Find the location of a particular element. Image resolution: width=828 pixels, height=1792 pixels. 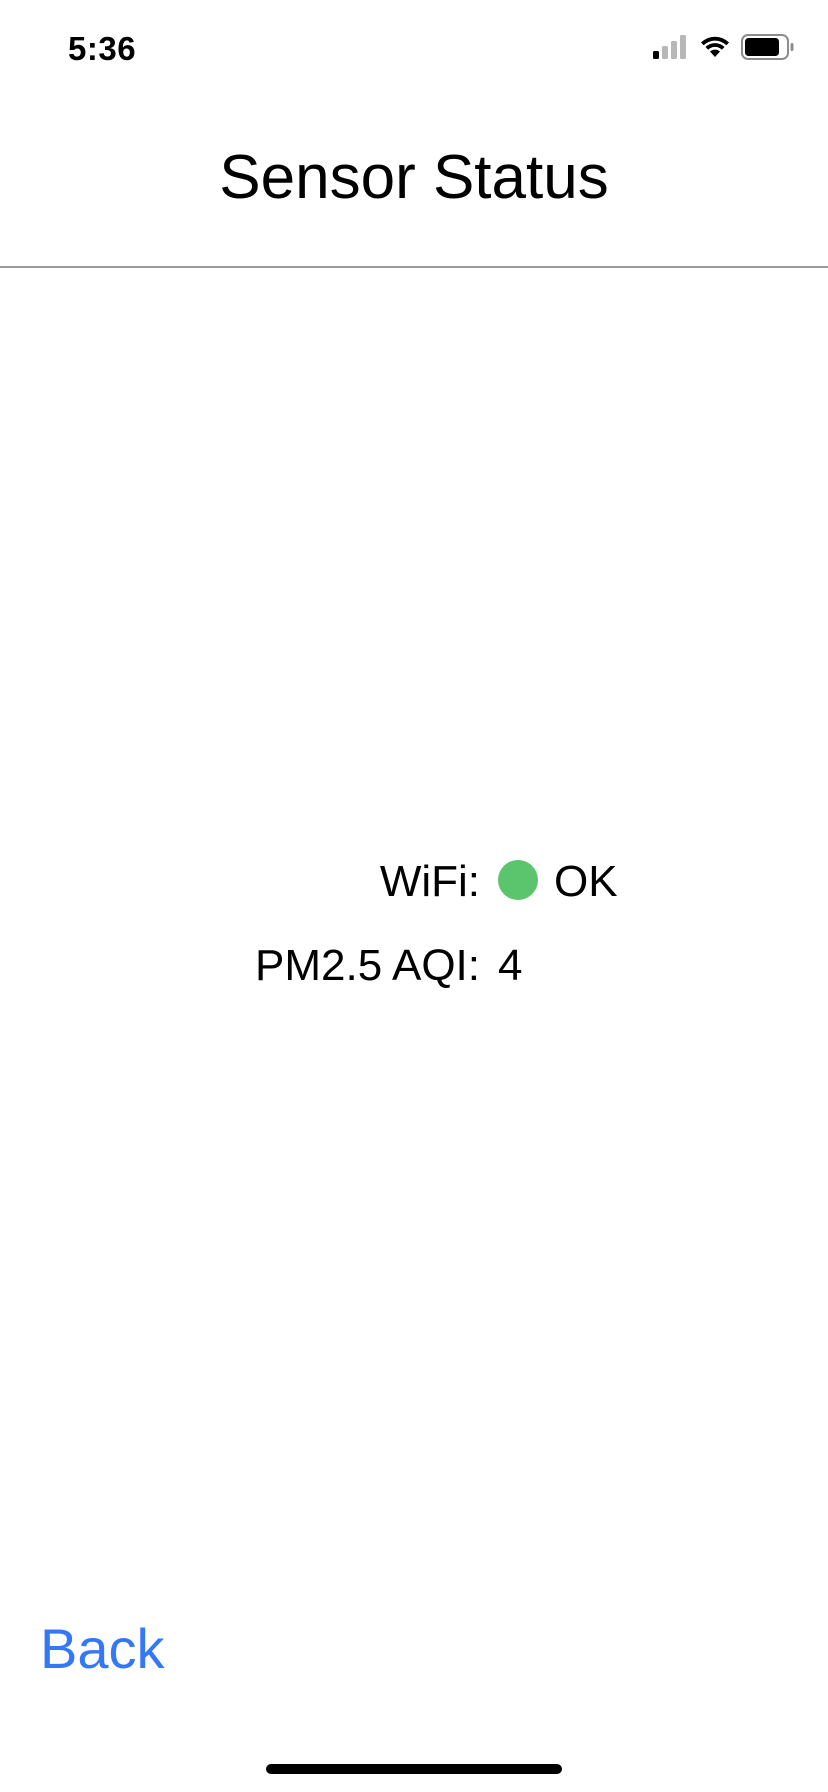

navigation-header: Sensor Status is located at coordinates (414, 184).